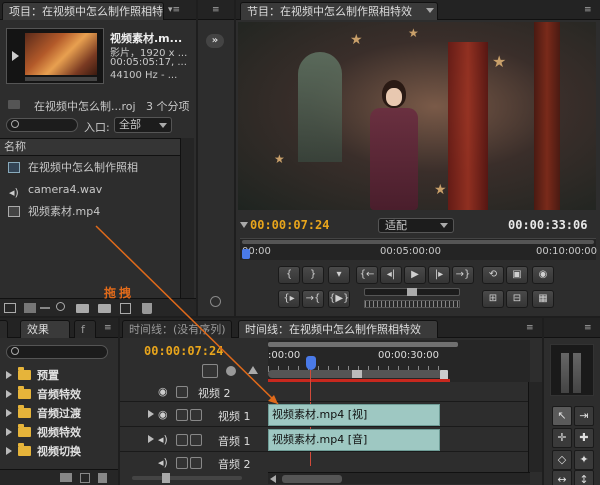 The image size is (600, 485). I want to click on razor-tool-icon: ◇, so click(562, 460).